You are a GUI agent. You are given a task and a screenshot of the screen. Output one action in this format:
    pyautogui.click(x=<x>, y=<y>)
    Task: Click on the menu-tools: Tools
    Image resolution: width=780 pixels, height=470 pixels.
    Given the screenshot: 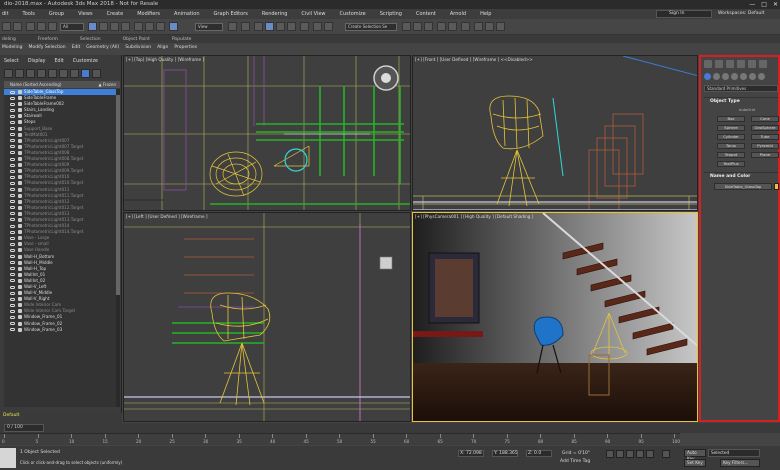 What is the action you would take?
    pyautogui.click(x=29, y=14)
    